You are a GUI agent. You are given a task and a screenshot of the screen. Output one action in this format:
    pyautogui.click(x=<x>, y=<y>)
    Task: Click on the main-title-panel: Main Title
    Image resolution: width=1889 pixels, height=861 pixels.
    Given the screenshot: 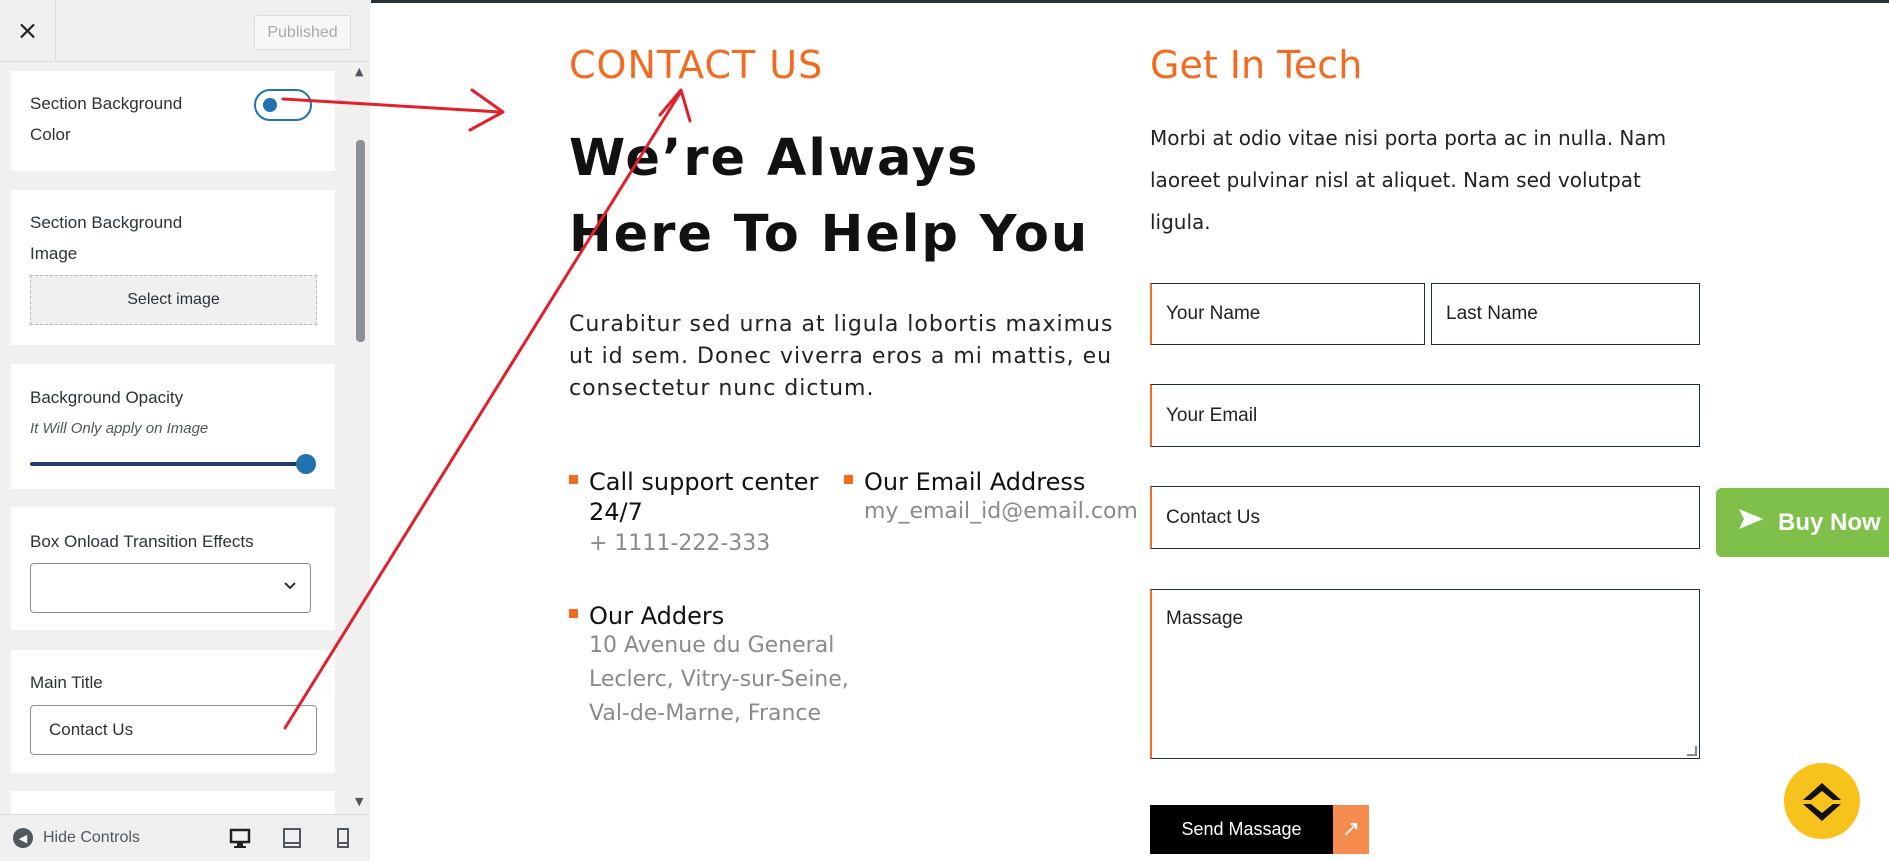 What is the action you would take?
    pyautogui.click(x=173, y=711)
    